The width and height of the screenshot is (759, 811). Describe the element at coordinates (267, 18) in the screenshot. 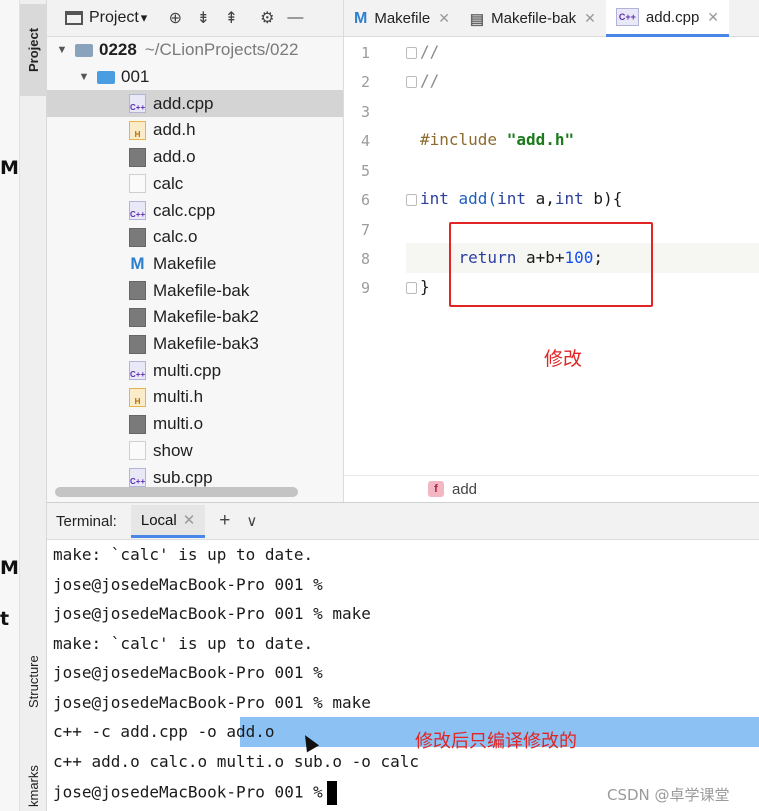

I see `gear-icon: ⚙` at that location.